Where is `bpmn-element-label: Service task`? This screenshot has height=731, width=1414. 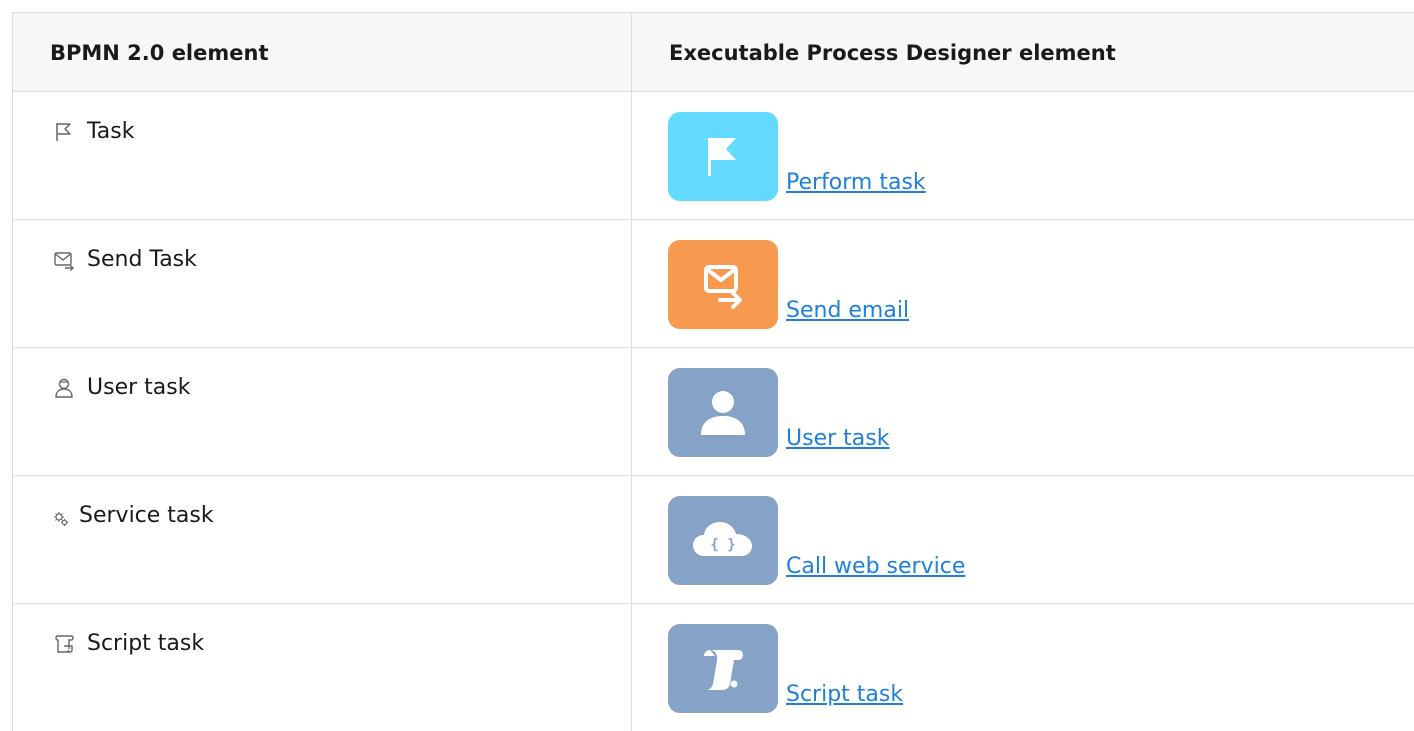
bpmn-element-label: Service task is located at coordinates (146, 515).